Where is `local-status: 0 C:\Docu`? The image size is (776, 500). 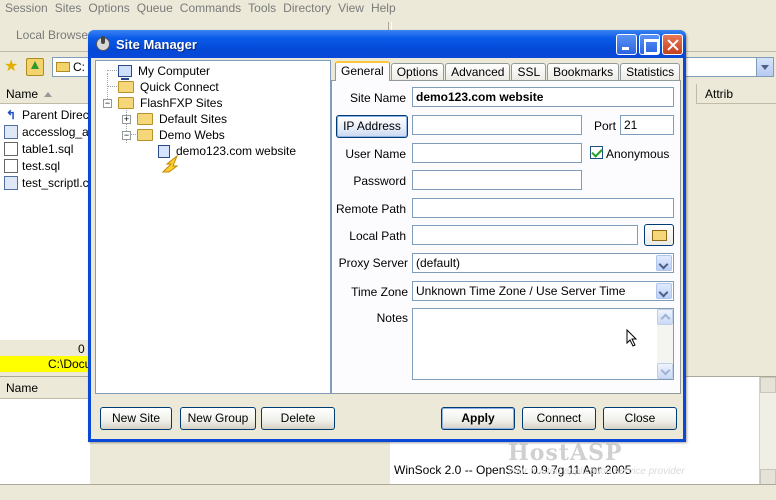 local-status: 0 C:\Docu is located at coordinates (45, 356).